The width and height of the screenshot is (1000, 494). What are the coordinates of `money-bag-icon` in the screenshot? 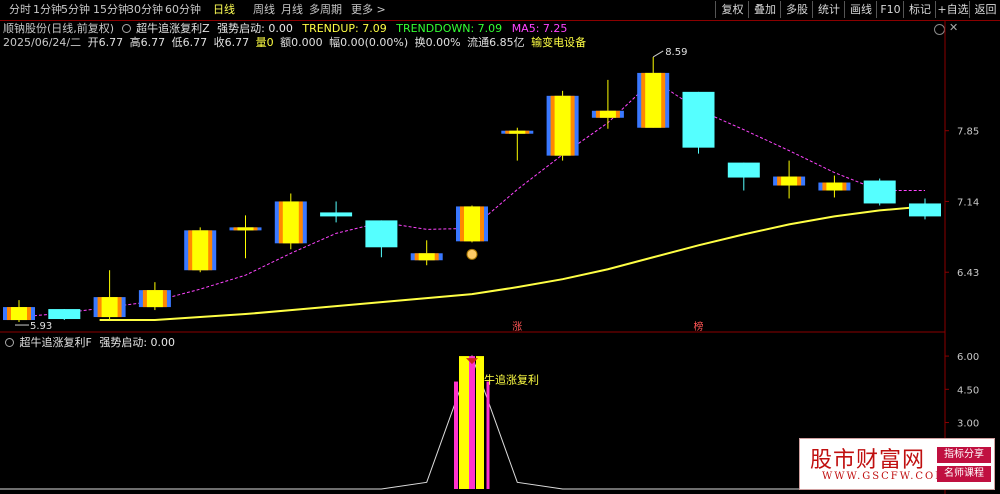 It's located at (472, 254).